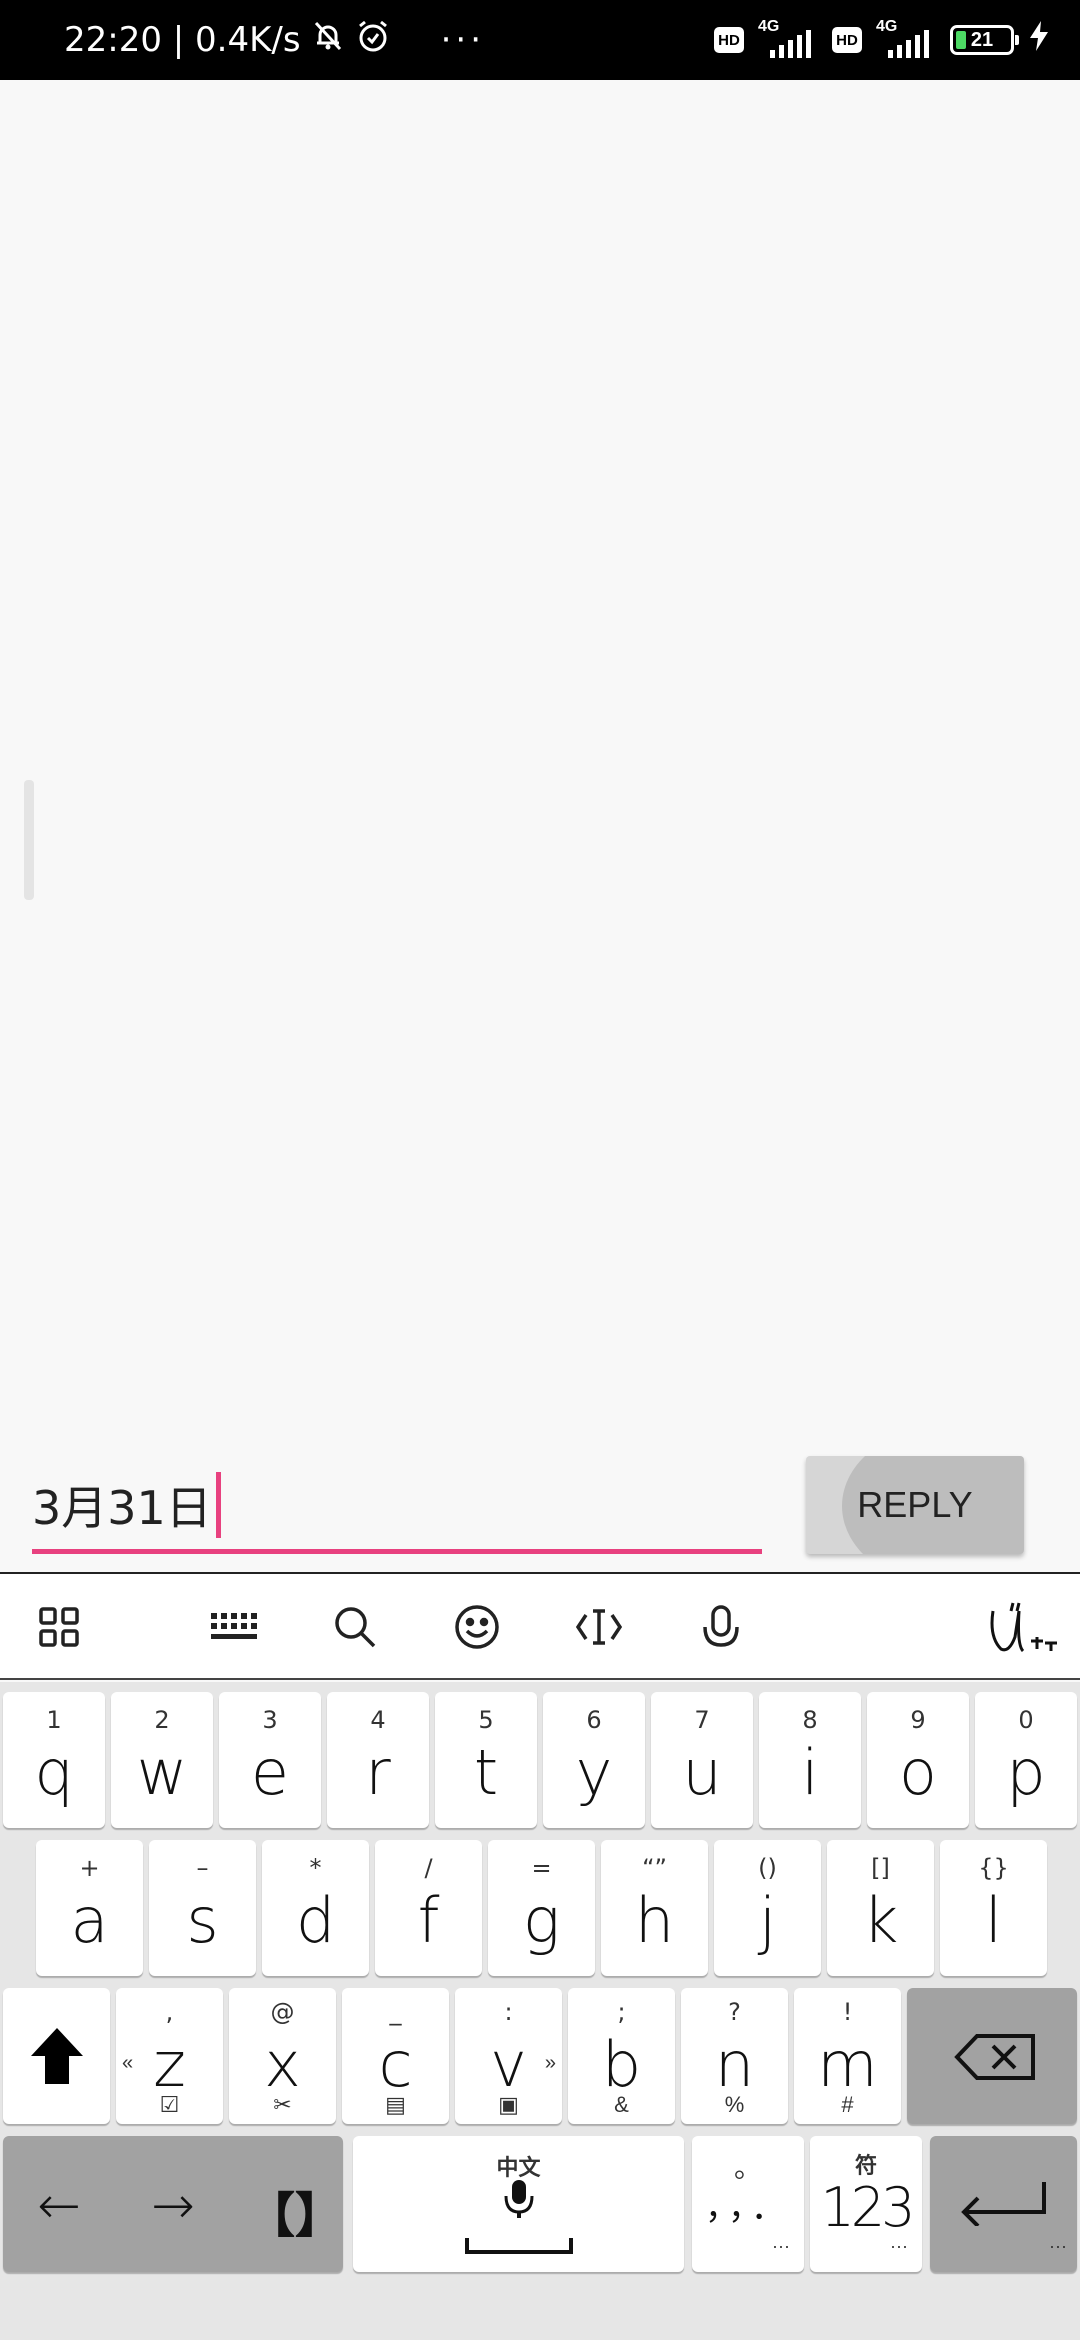  What do you see at coordinates (397, 1507) in the screenshot?
I see `reply-input: 3月31日` at bounding box center [397, 1507].